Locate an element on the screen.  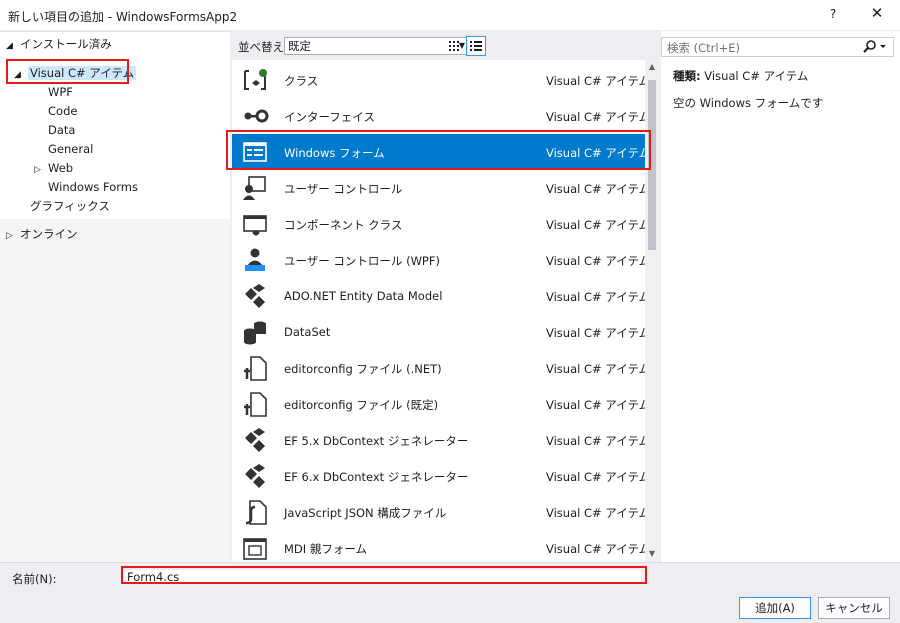
item-details: 種類: Visual C# アイテム 空の Windows フォームです is located at coordinates (748, 89).